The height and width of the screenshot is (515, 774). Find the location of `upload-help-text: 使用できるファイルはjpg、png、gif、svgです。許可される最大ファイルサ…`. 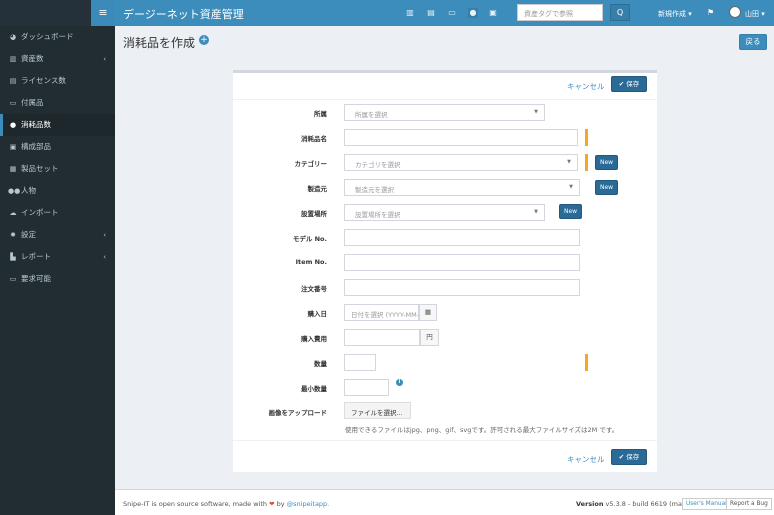

upload-help-text: 使用できるファイルはjpg、png、gif、svgです。許可される最大ファイルサ… is located at coordinates (482, 430).